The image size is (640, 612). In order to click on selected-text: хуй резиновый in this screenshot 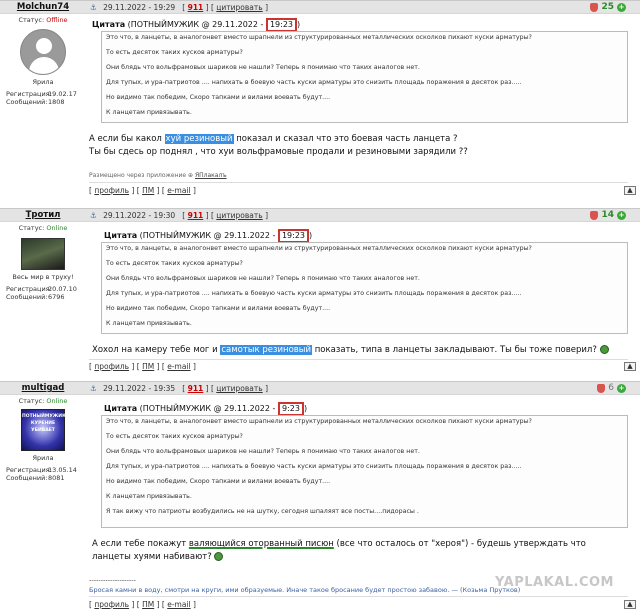, I will do `click(199, 139)`.